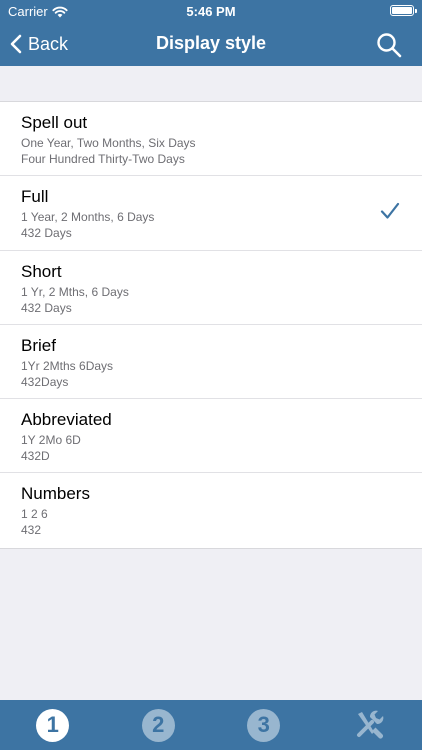 The image size is (422, 750). What do you see at coordinates (31, 530) in the screenshot?
I see `style-example-days: 432` at bounding box center [31, 530].